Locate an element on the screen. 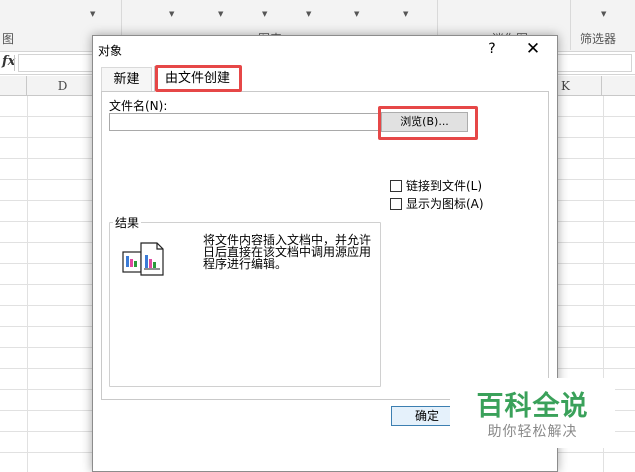 This screenshot has width=635, height=472. ribbon-group-label: 图 is located at coordinates (8, 39).